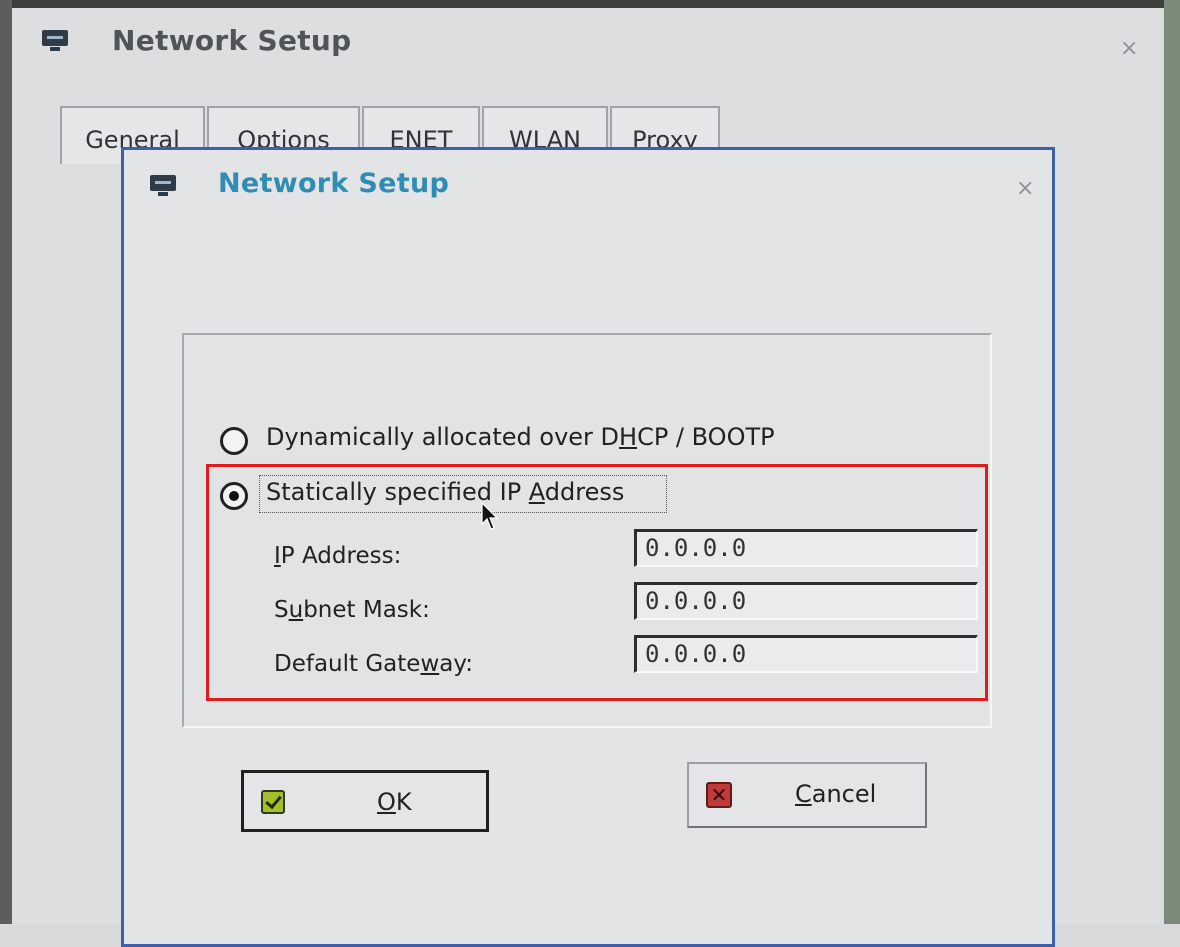  I want to click on dialog-title: Network Setup, so click(334, 183).